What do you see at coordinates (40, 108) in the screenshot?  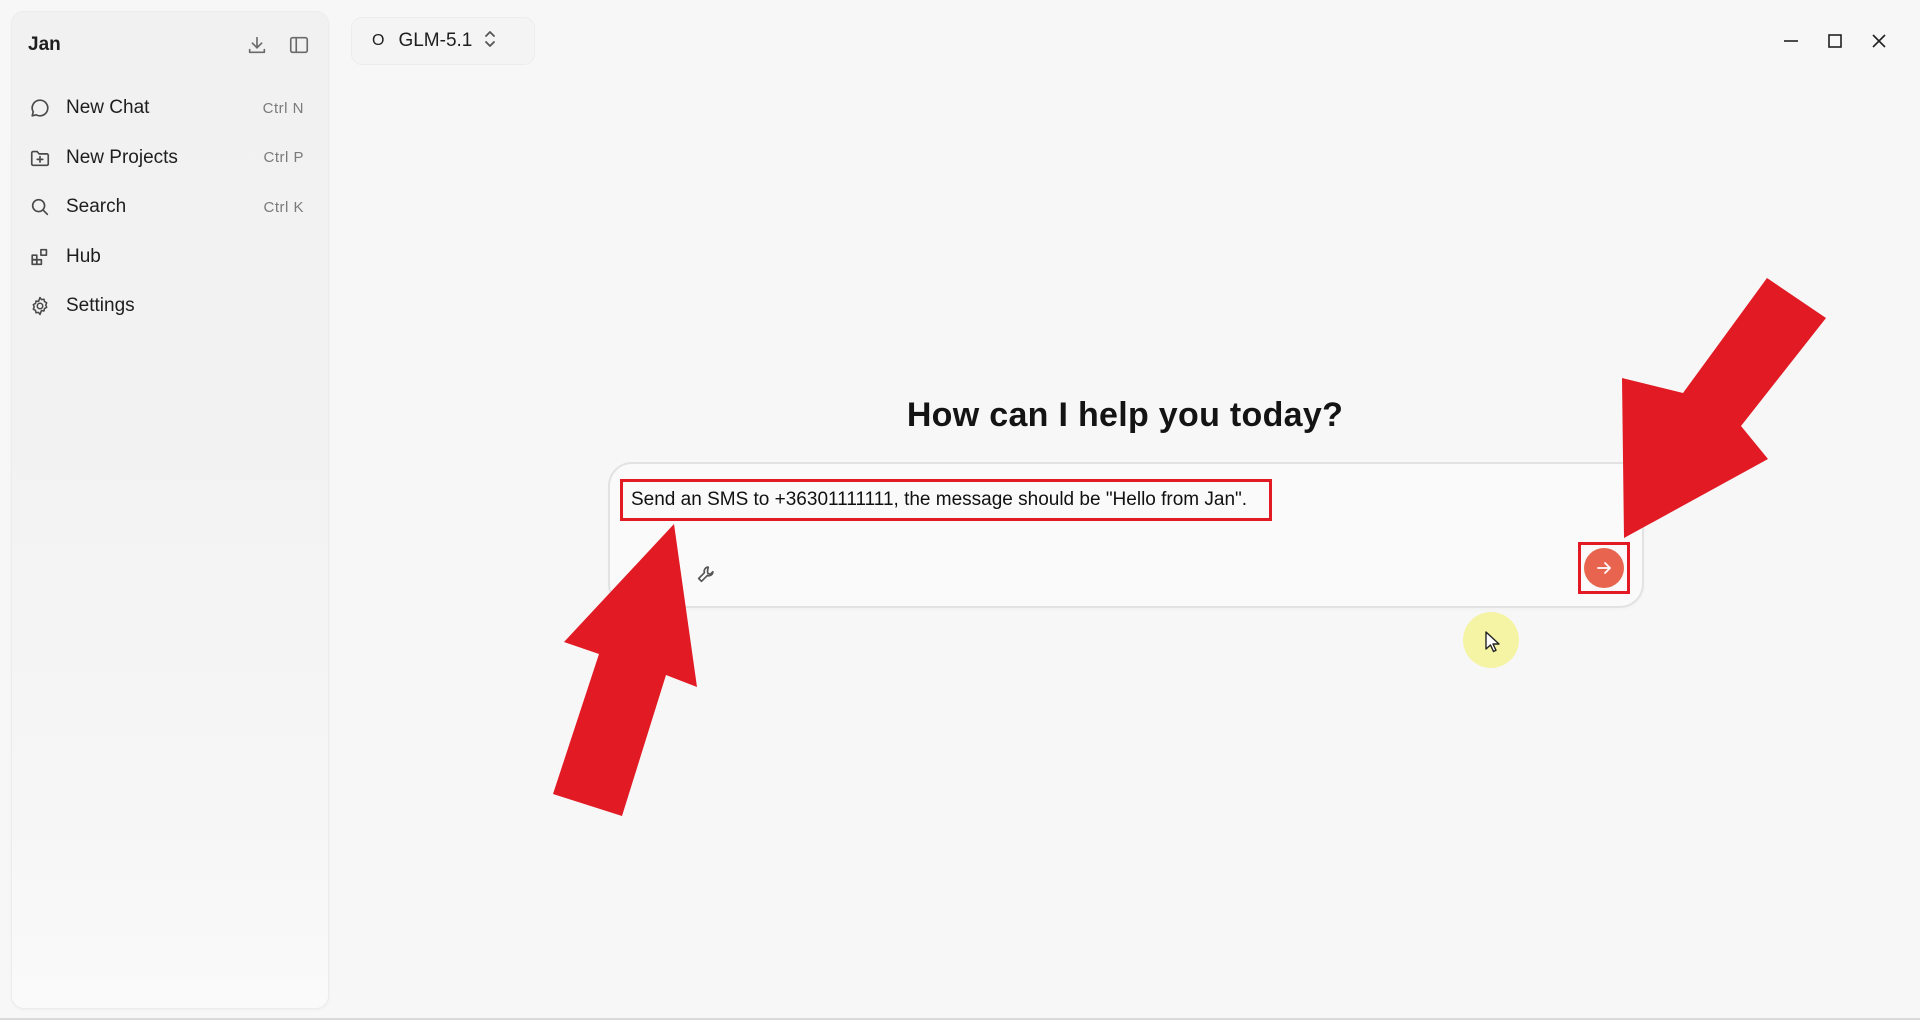 I see `chat-bubble-icon` at bounding box center [40, 108].